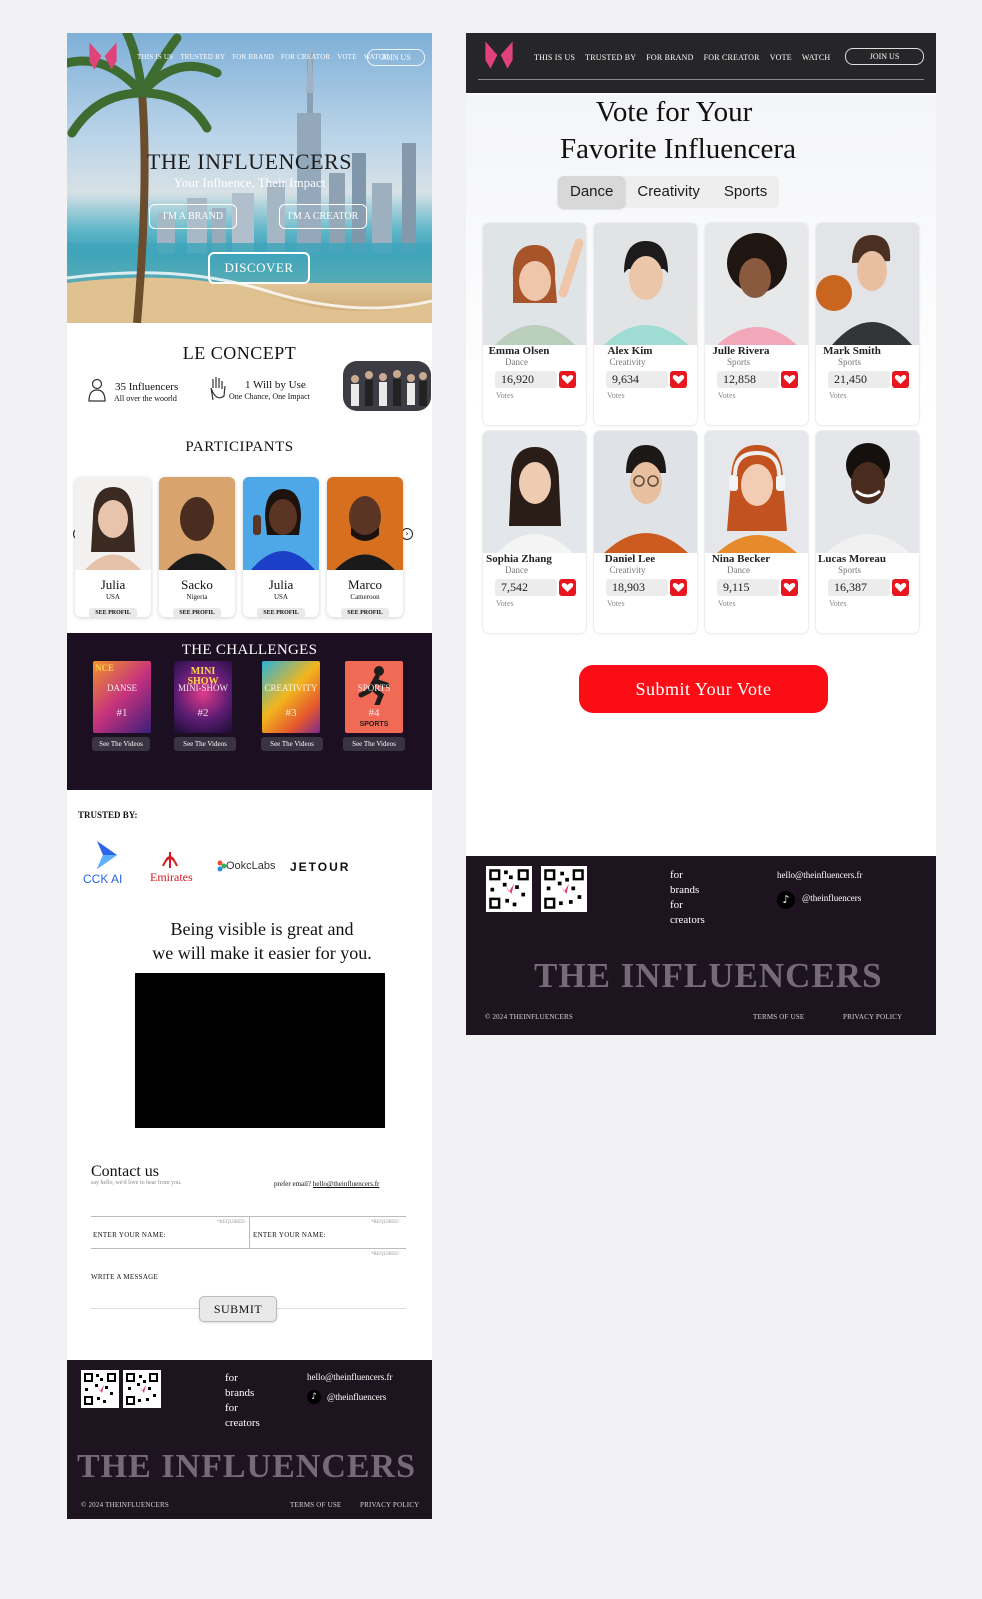 This screenshot has width=982, height=1599. I want to click on tab-creativity: Creativity, so click(668, 192).